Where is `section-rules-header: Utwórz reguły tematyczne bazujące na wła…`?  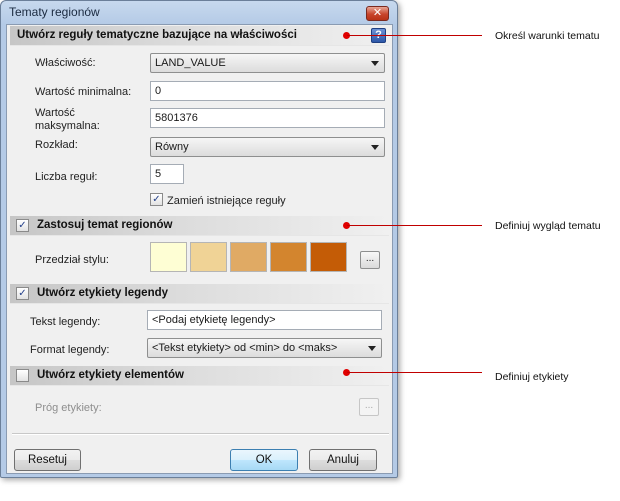
section-rules-header: Utwórz reguły tematyczne bazujące na wła… is located at coordinates (199, 36).